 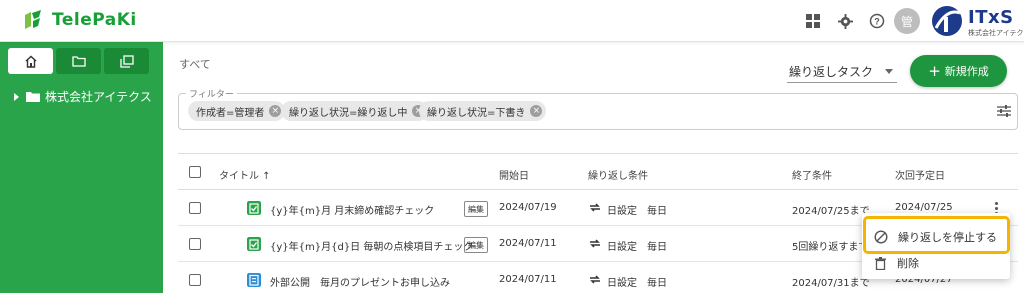 I want to click on task-title: {y}年{m}月 月末締め確認チェック, so click(x=352, y=209).